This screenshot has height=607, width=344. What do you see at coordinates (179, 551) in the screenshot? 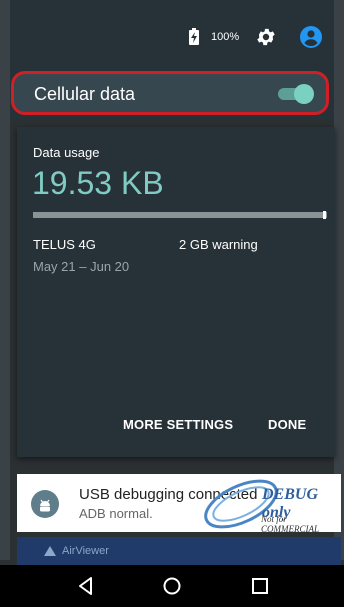
I see `background-app-strip: AirViewer` at bounding box center [179, 551].